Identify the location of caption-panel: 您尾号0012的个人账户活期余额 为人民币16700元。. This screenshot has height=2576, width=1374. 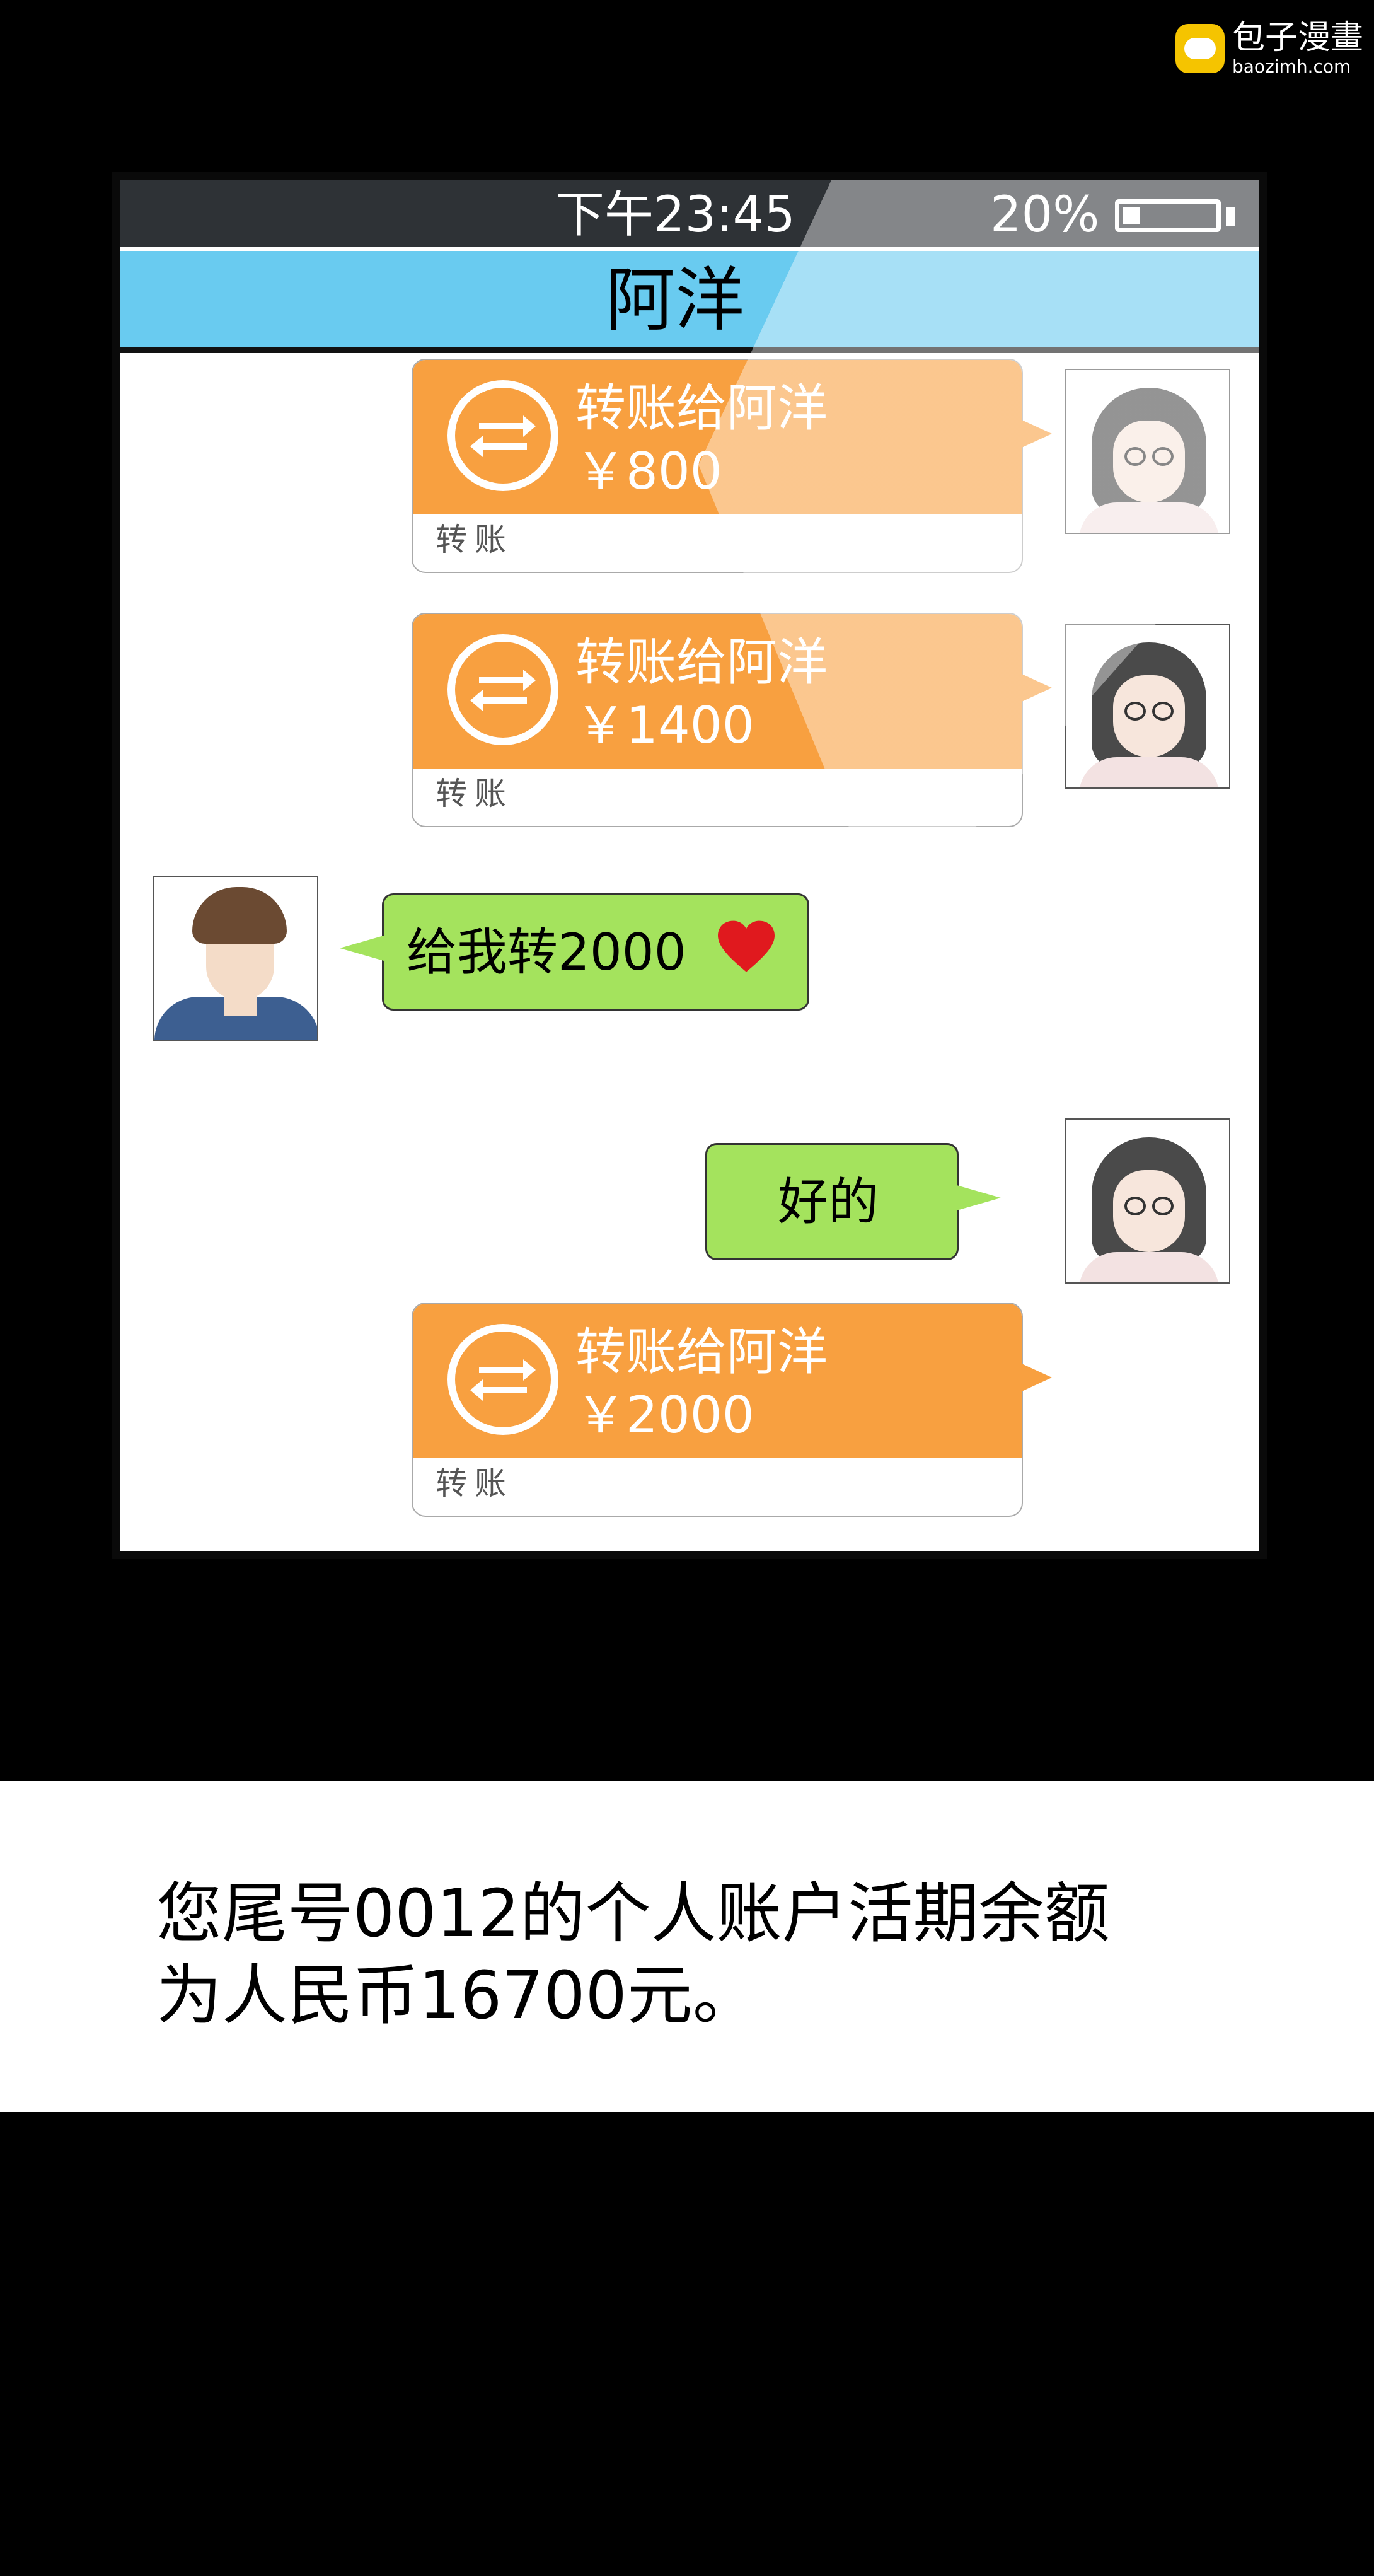
(687, 1947).